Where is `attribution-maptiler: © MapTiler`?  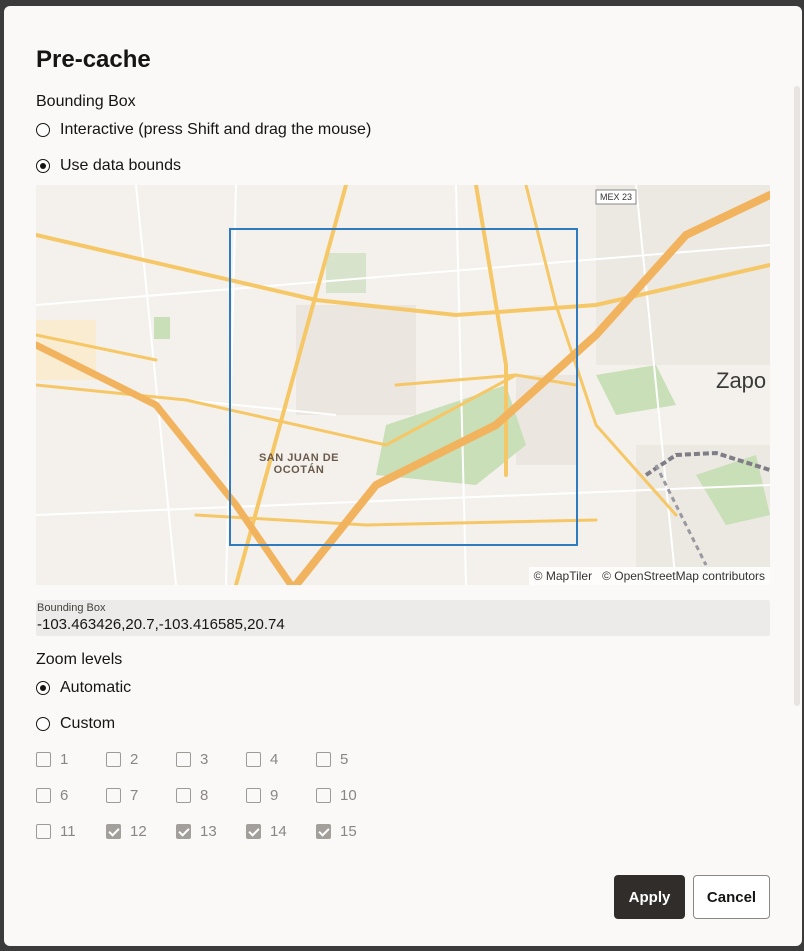
attribution-maptiler: © MapTiler is located at coordinates (563, 576).